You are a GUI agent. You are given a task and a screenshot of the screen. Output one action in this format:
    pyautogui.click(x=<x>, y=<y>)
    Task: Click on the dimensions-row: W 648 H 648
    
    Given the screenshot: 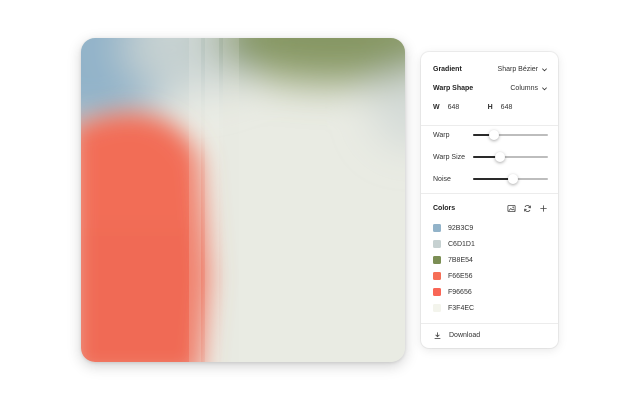 What is the action you would take?
    pyautogui.click(x=487, y=107)
    